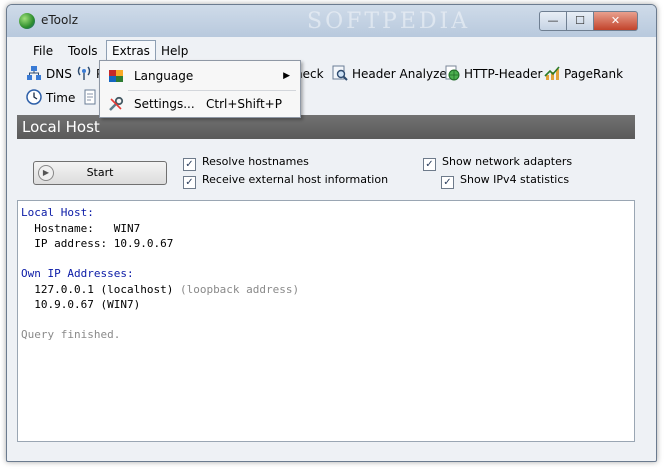 The height and width of the screenshot is (472, 667). What do you see at coordinates (507, 161) in the screenshot?
I see `show-network-adapters-label: Show network adapters` at bounding box center [507, 161].